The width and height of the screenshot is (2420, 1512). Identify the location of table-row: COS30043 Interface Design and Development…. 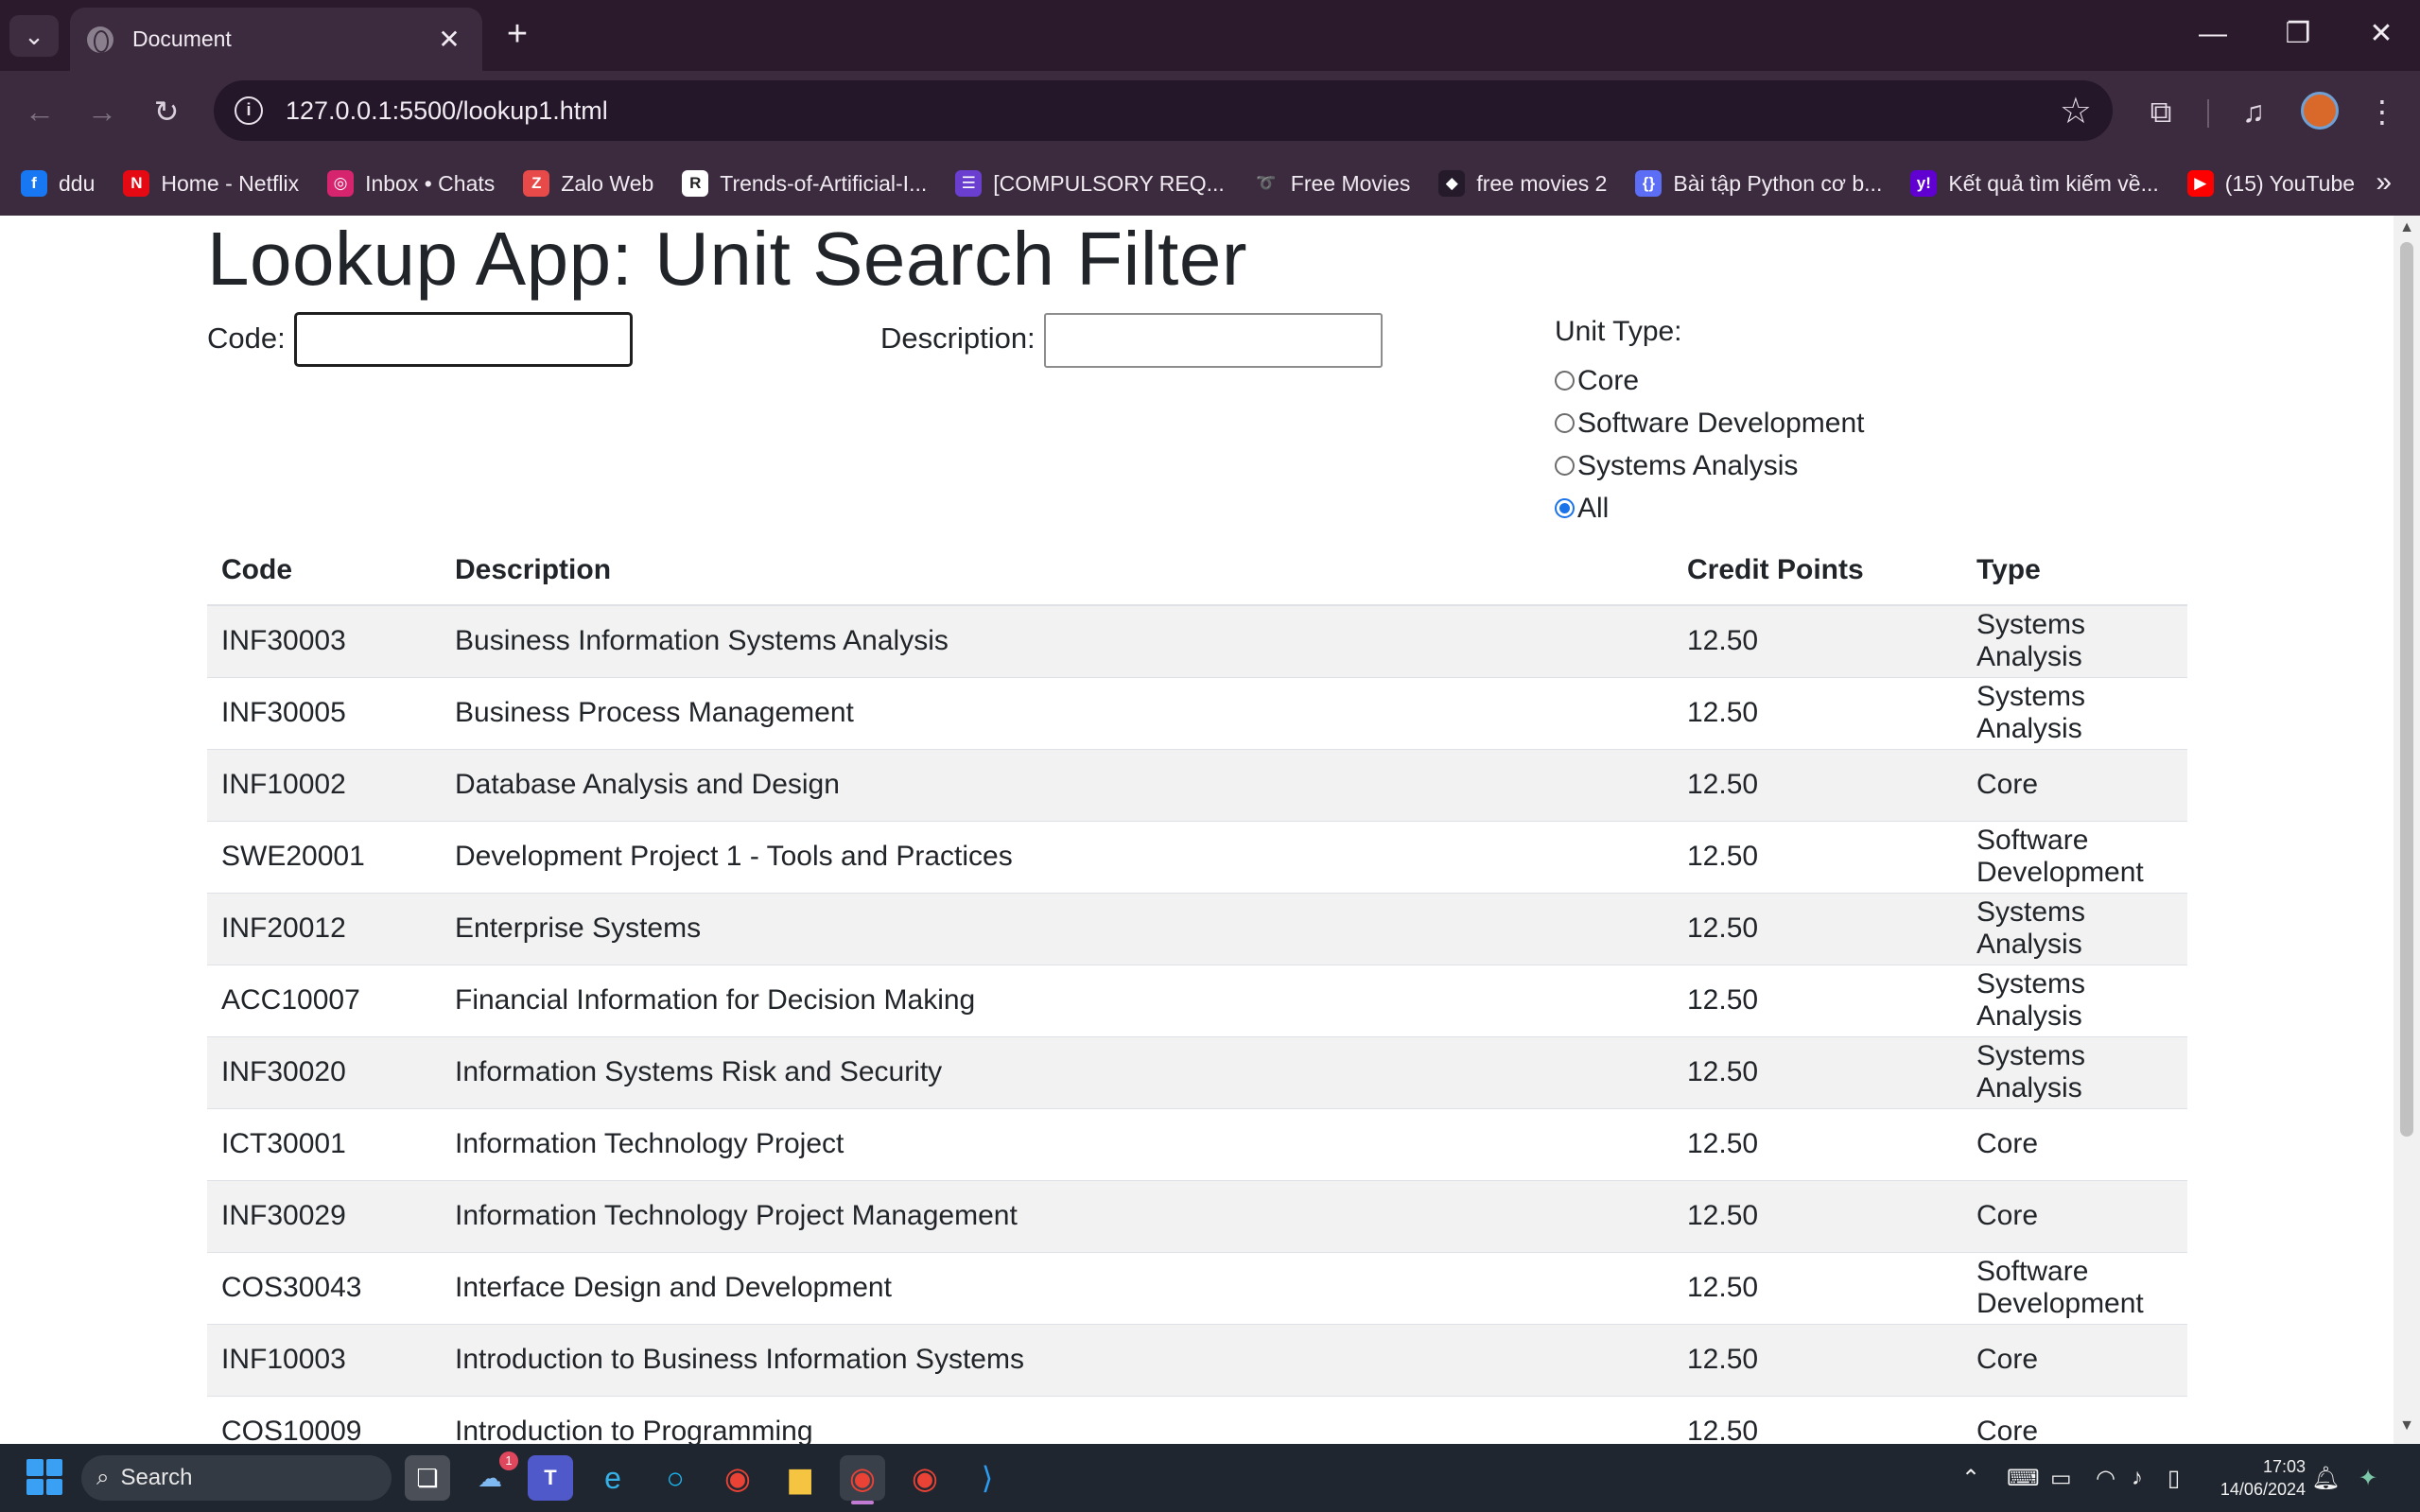
(1197, 1288).